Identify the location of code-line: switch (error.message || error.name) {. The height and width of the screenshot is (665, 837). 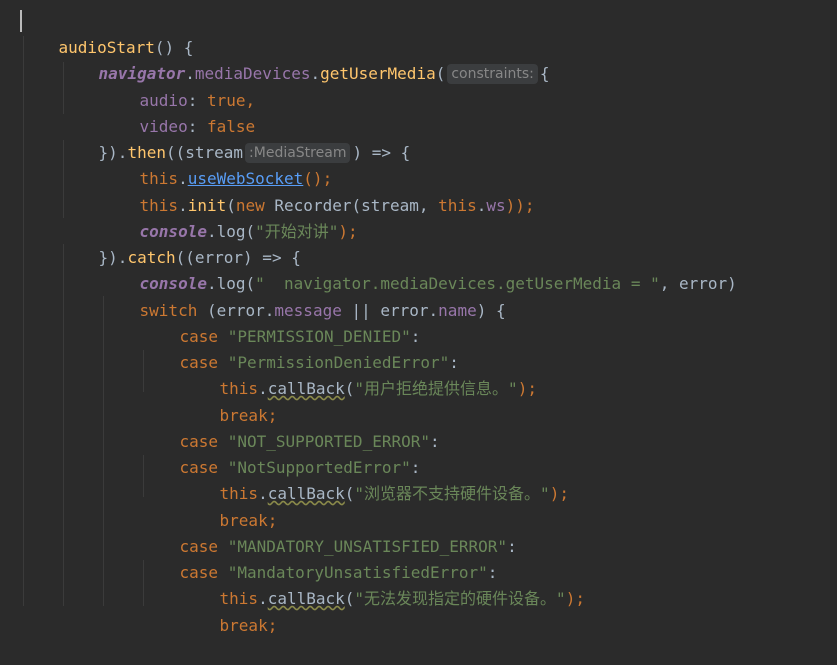
(303, 296).